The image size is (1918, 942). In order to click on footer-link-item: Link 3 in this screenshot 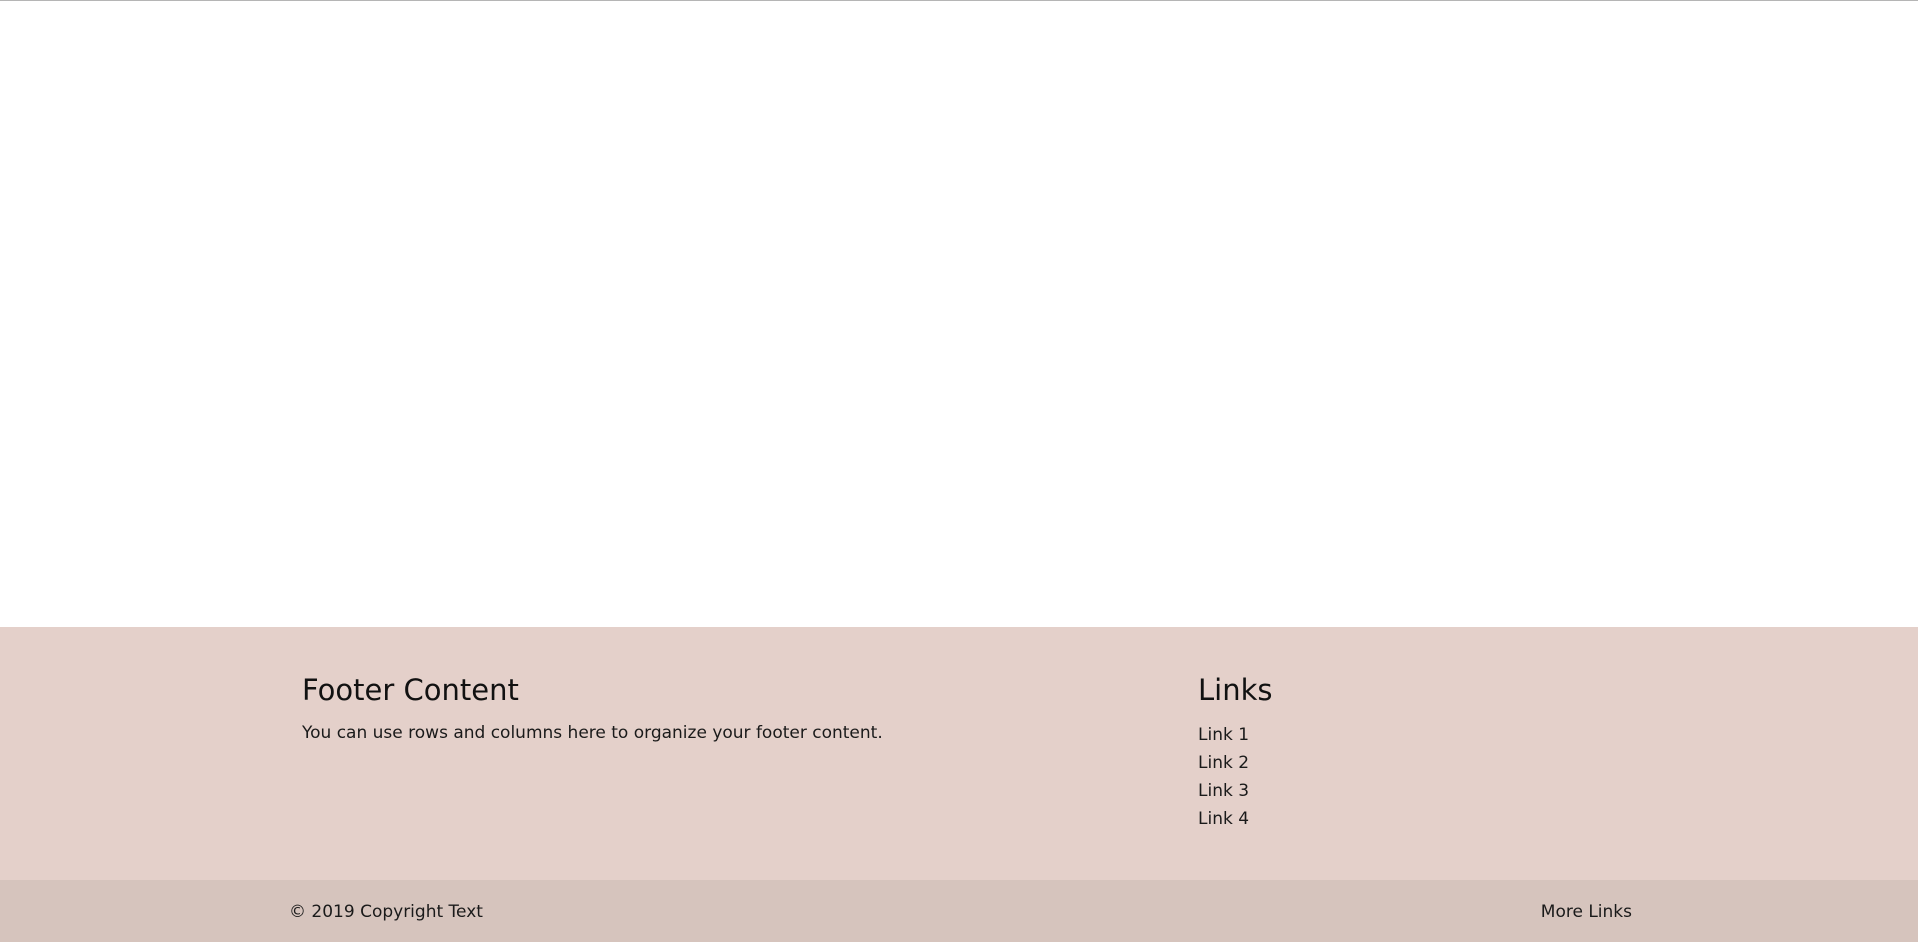, I will do `click(1398, 791)`.